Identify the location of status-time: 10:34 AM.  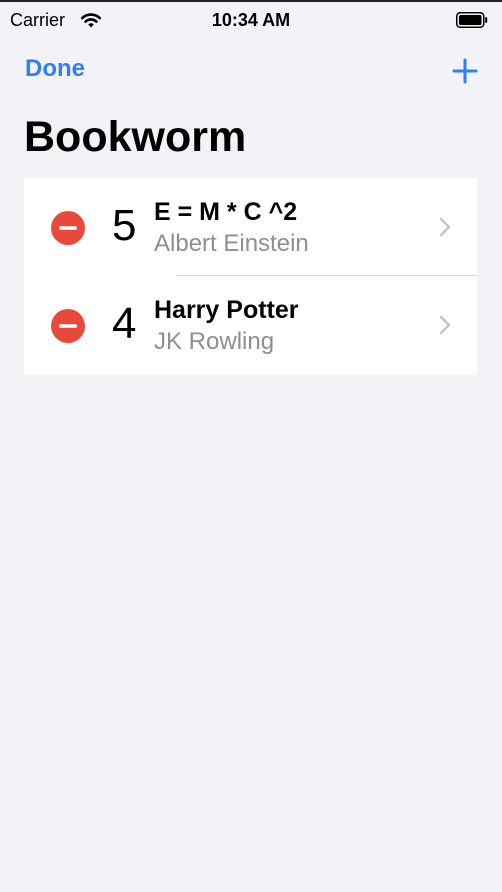
(251, 20).